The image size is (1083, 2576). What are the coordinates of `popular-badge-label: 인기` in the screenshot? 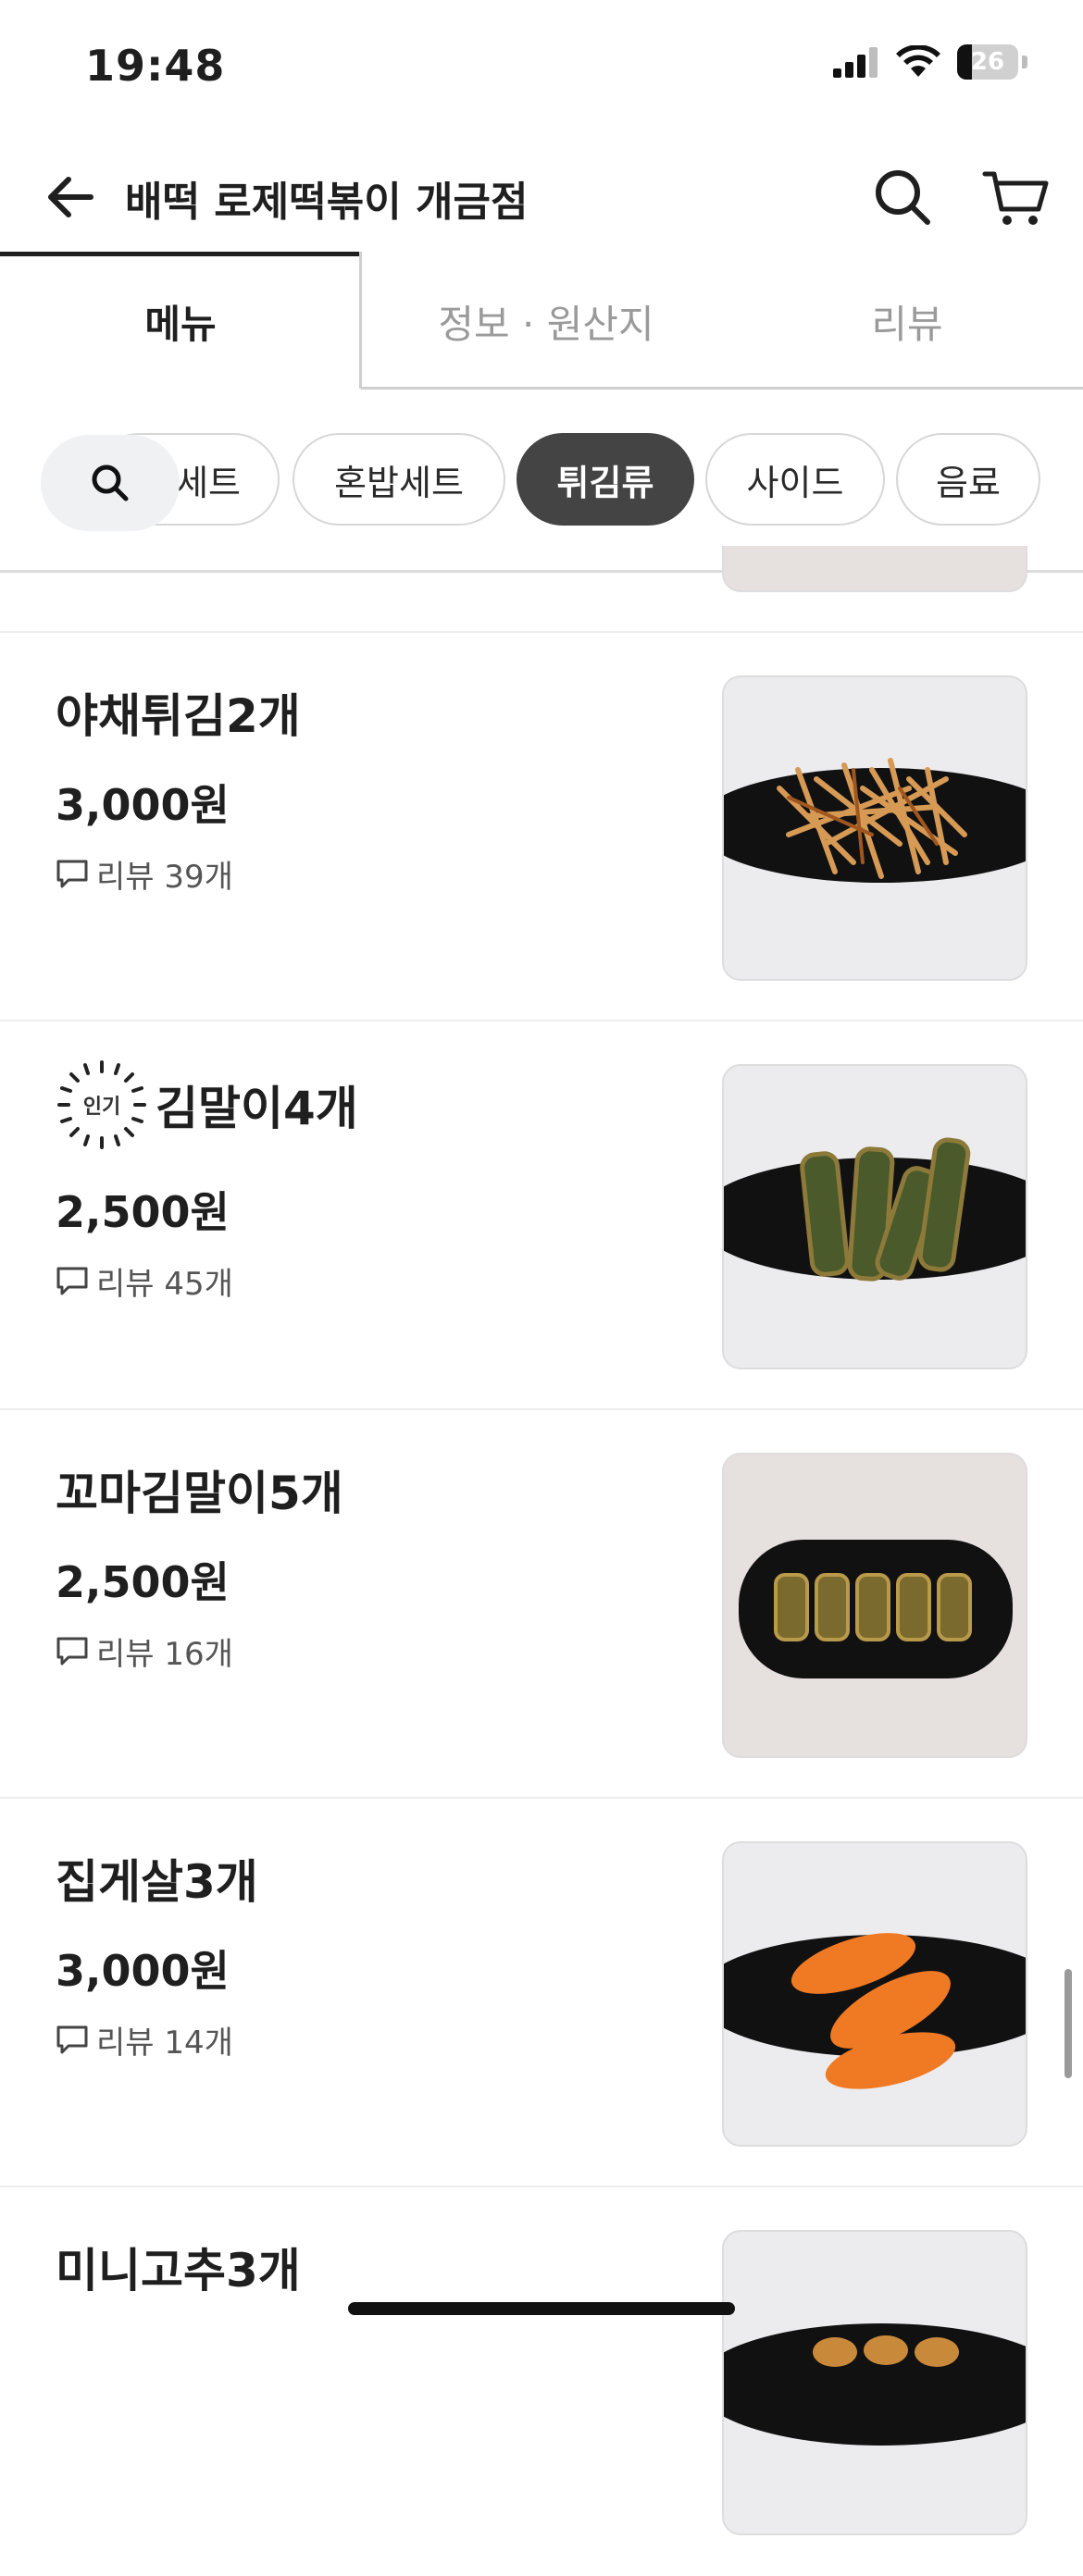 It's located at (101, 1107).